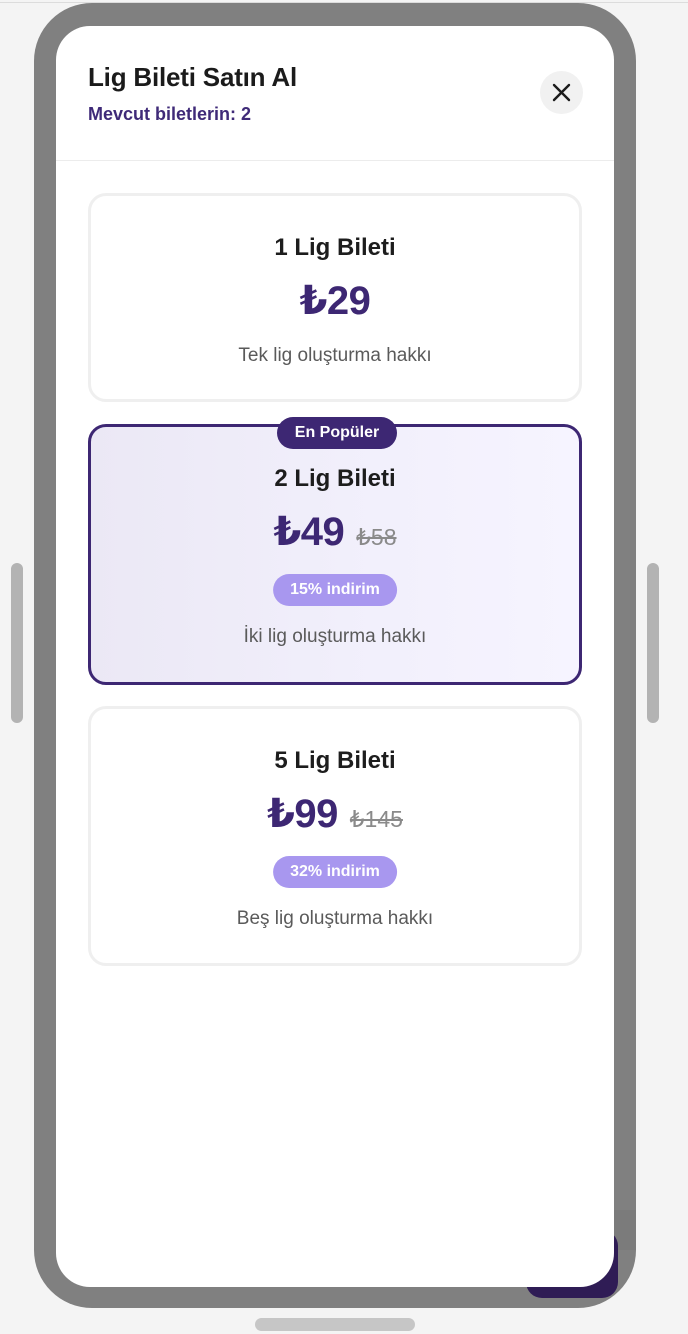 The width and height of the screenshot is (688, 1334). I want to click on package-card-1: 1 Lig Bileti ₺29 Tek lig oluşturma hakkı, so click(335, 297).